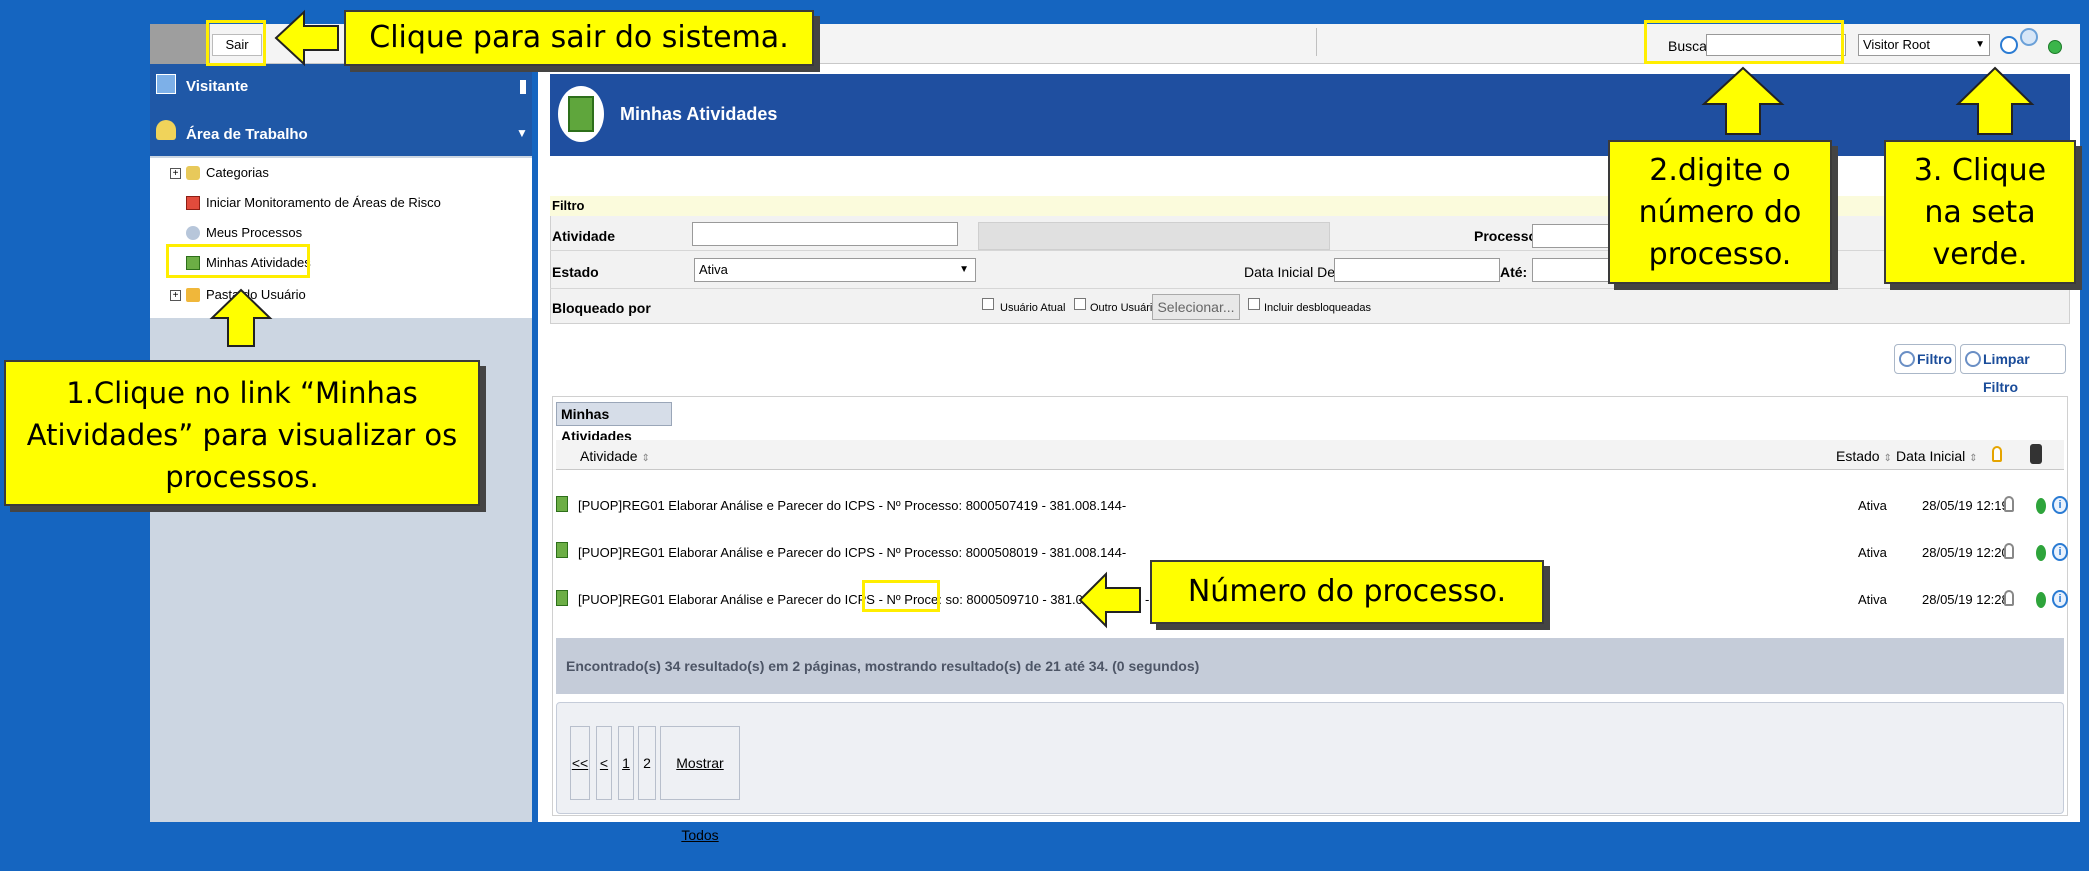  I want to click on highlight-numero-processo, so click(901, 596).